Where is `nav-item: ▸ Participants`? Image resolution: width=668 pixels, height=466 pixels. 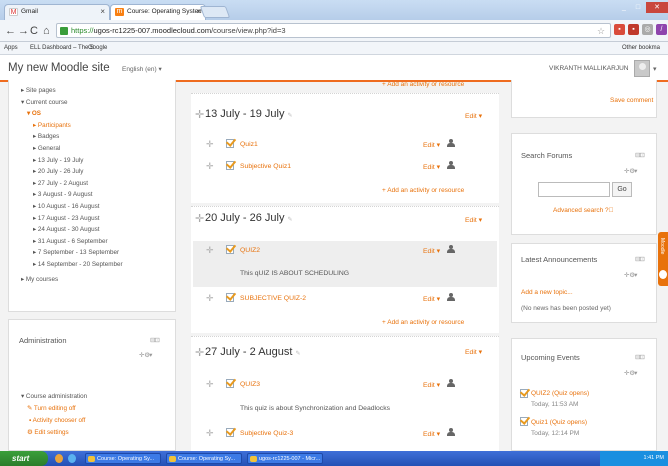 nav-item: ▸ Participants is located at coordinates (52, 125).